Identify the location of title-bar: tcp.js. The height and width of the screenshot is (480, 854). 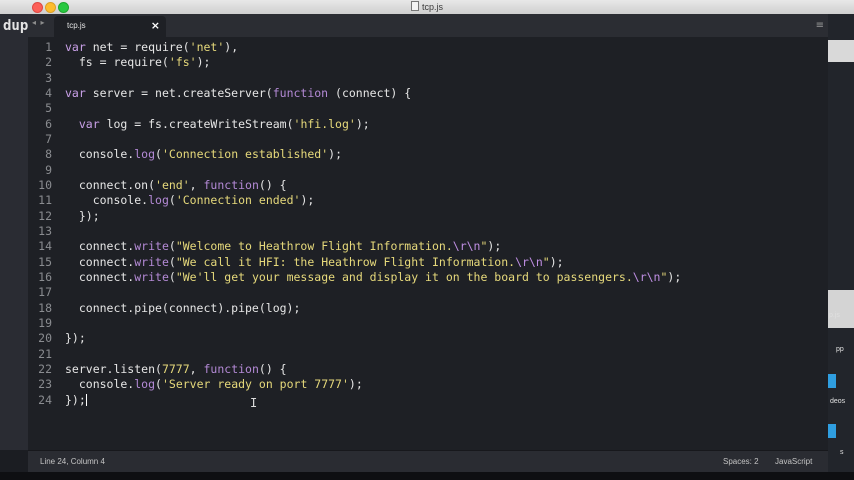
(427, 7).